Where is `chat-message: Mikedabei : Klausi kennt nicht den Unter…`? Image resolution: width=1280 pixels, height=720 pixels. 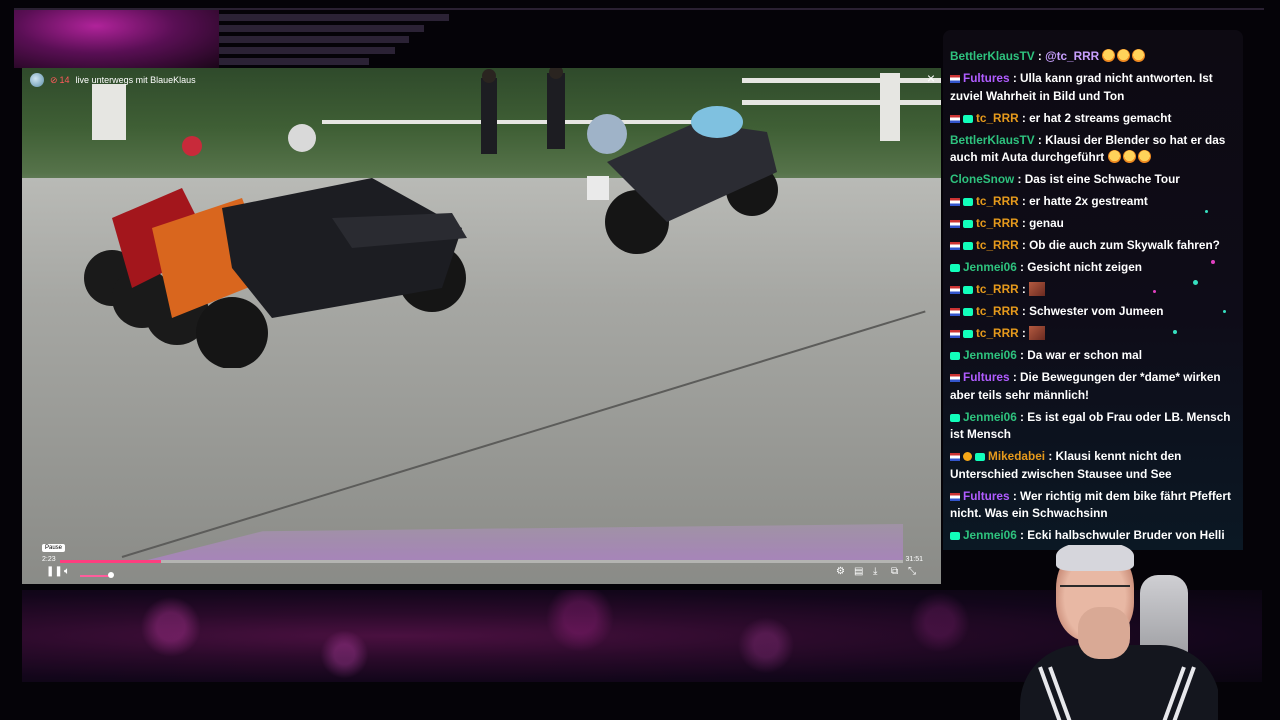
chat-message: Mikedabei : Klausi kennt nicht den Unter… is located at coordinates (1094, 465).